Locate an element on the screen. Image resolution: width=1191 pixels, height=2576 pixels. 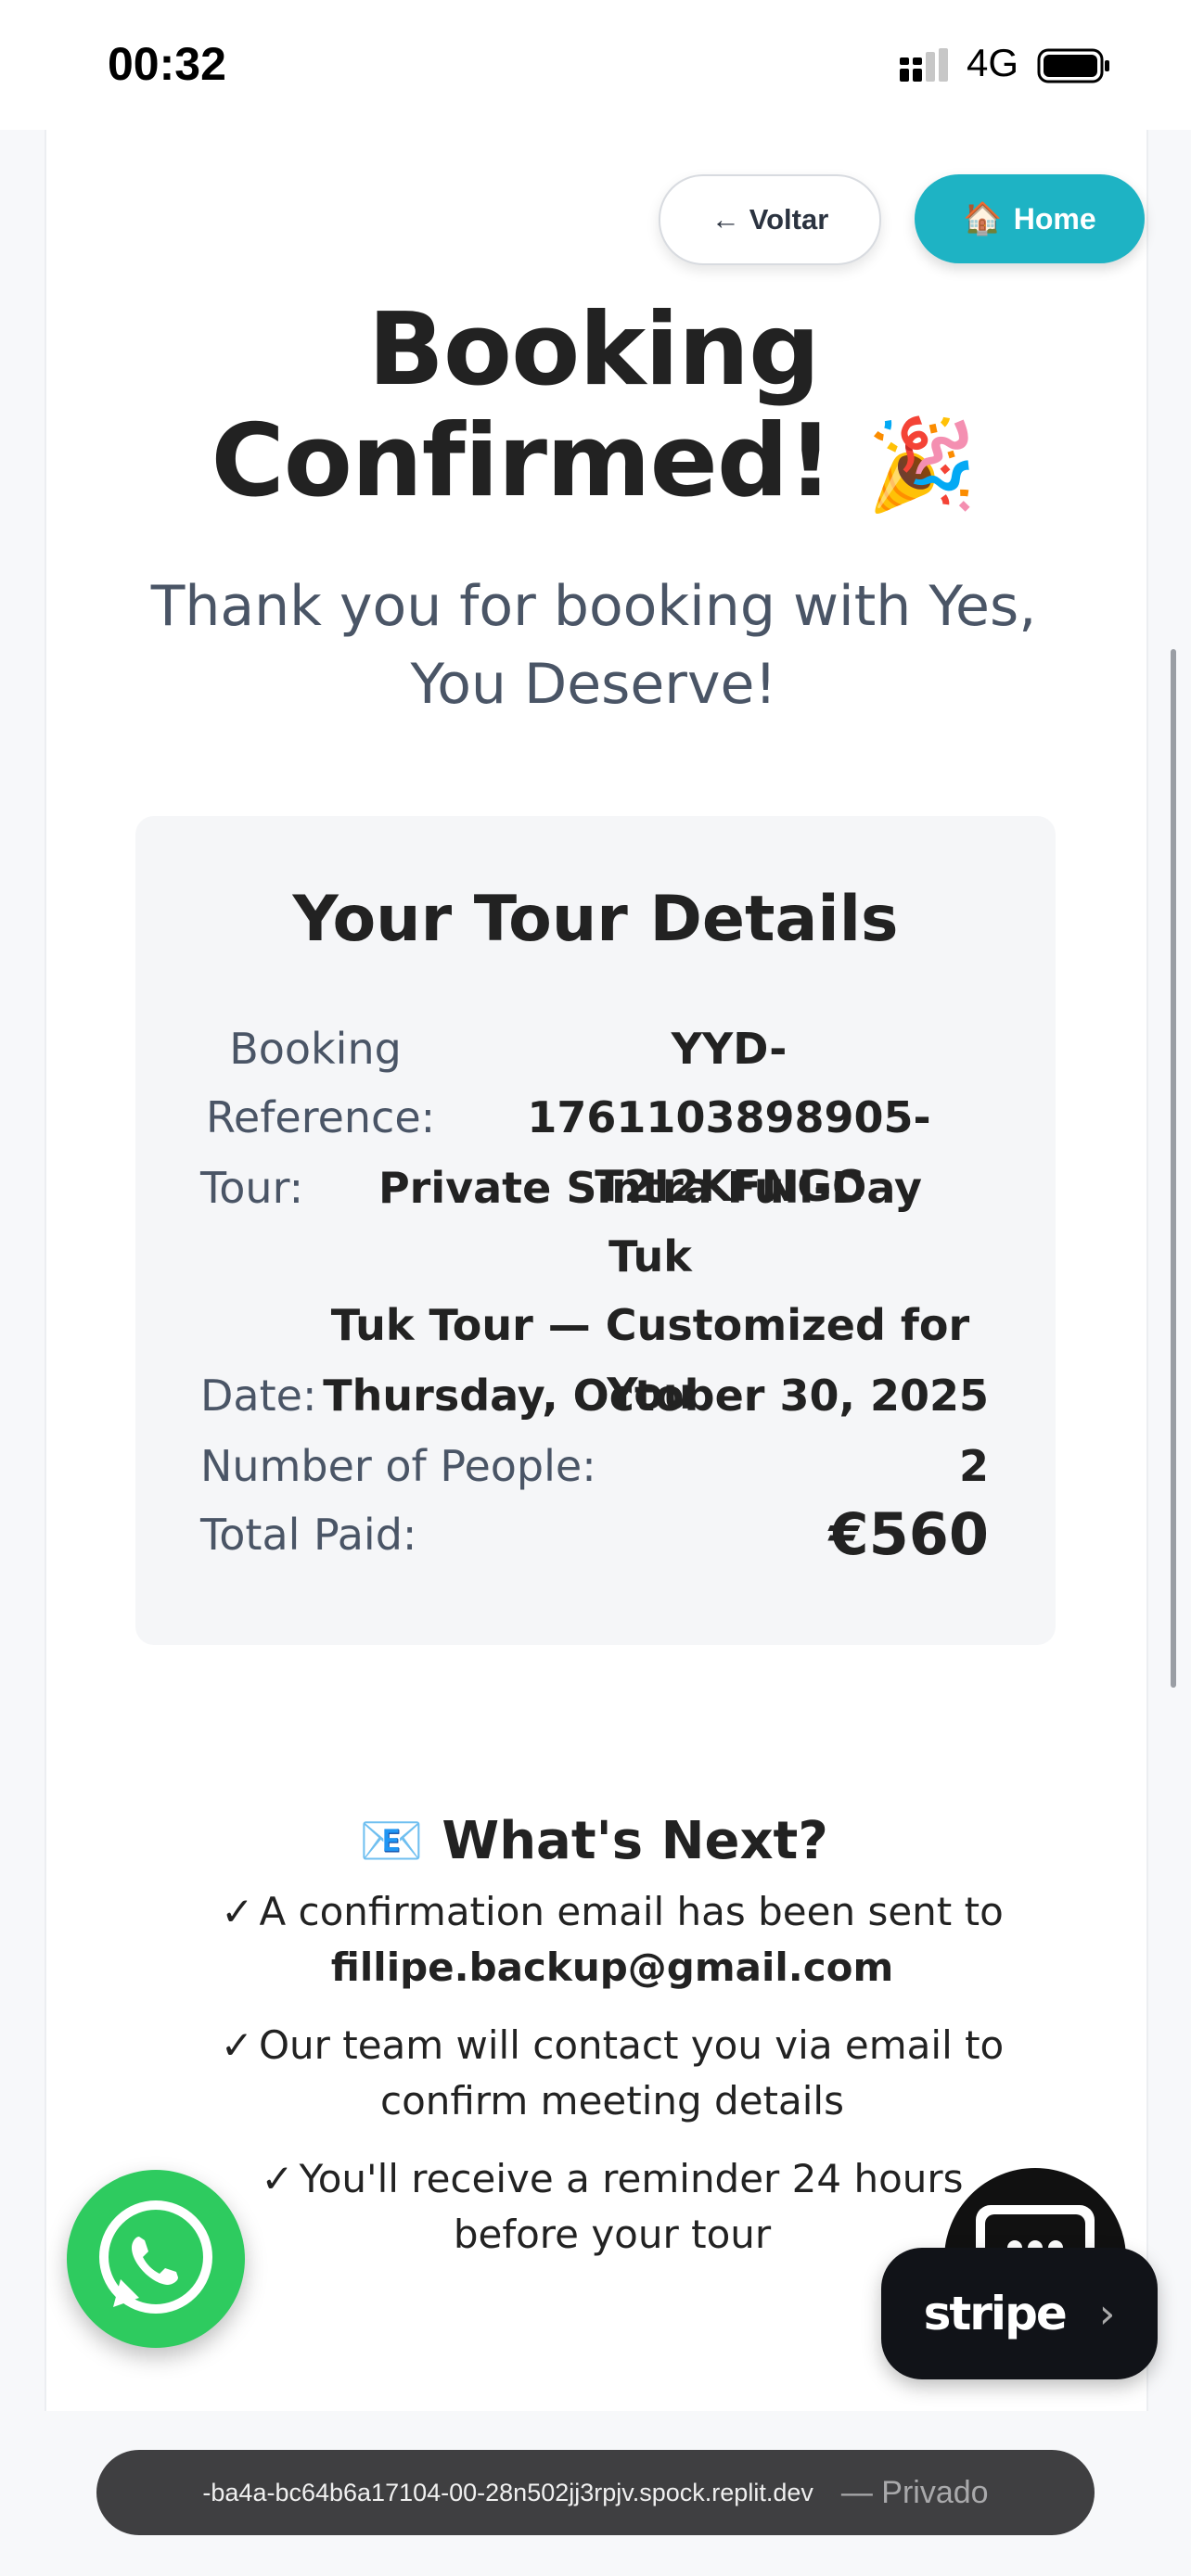
signal-icon is located at coordinates (924, 65).